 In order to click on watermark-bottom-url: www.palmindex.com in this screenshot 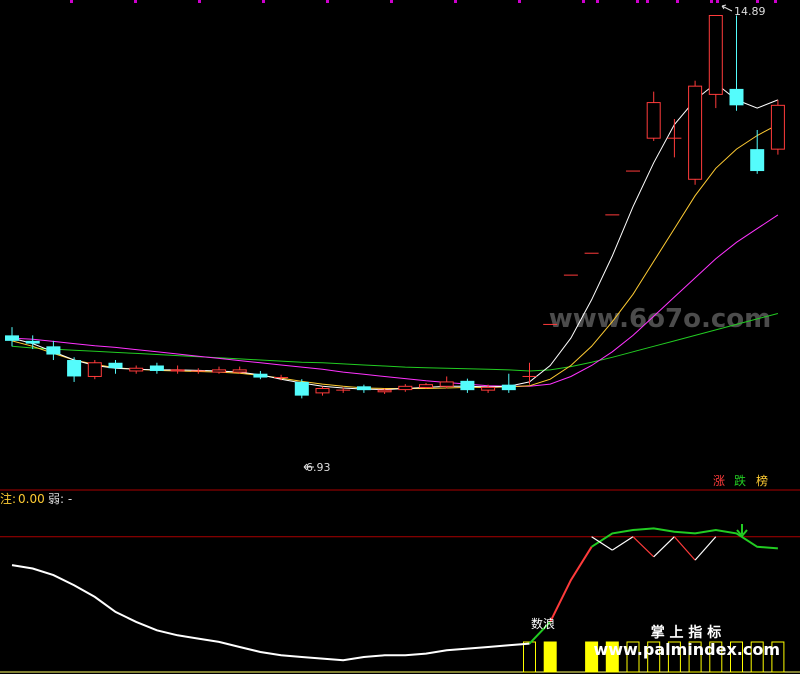, I will do `click(686, 649)`.